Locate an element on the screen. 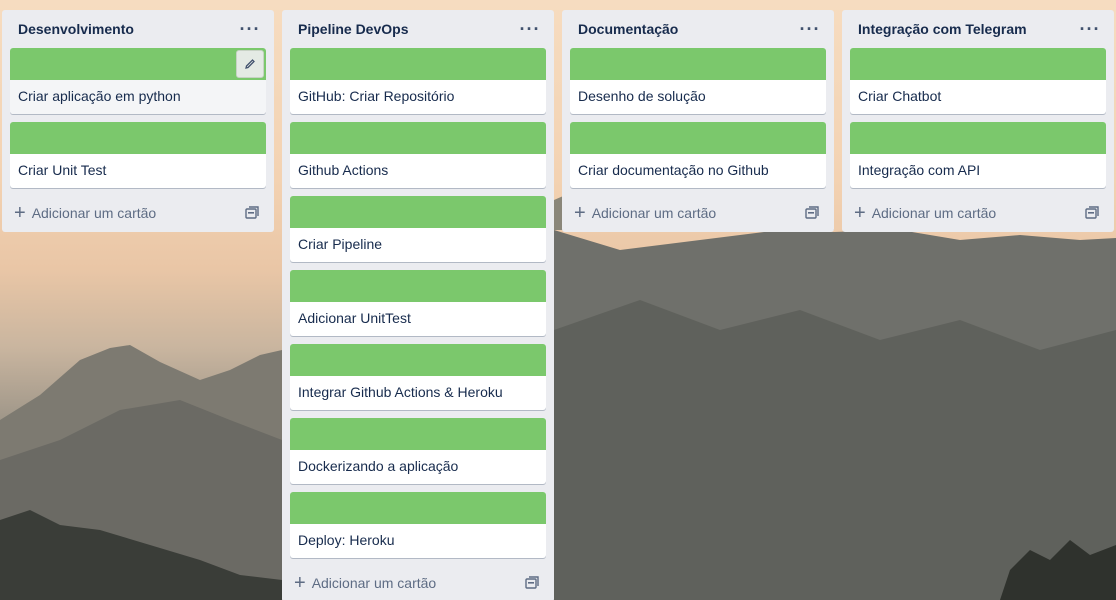 The height and width of the screenshot is (600, 1116). card-title: Github Actions is located at coordinates (343, 170).